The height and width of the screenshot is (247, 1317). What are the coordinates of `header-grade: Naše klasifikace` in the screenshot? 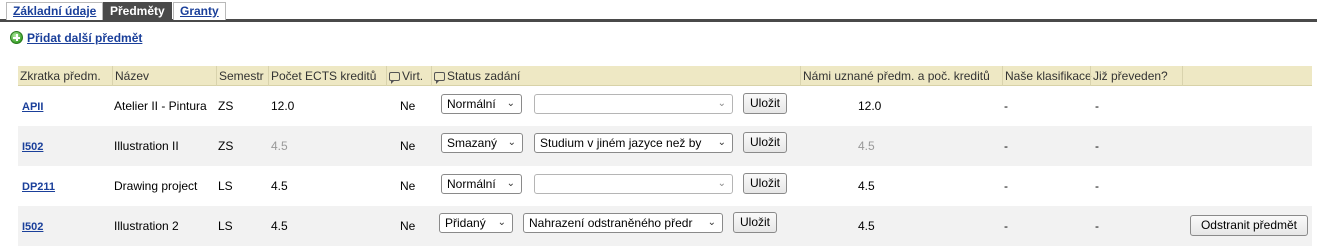 It's located at (1047, 76).